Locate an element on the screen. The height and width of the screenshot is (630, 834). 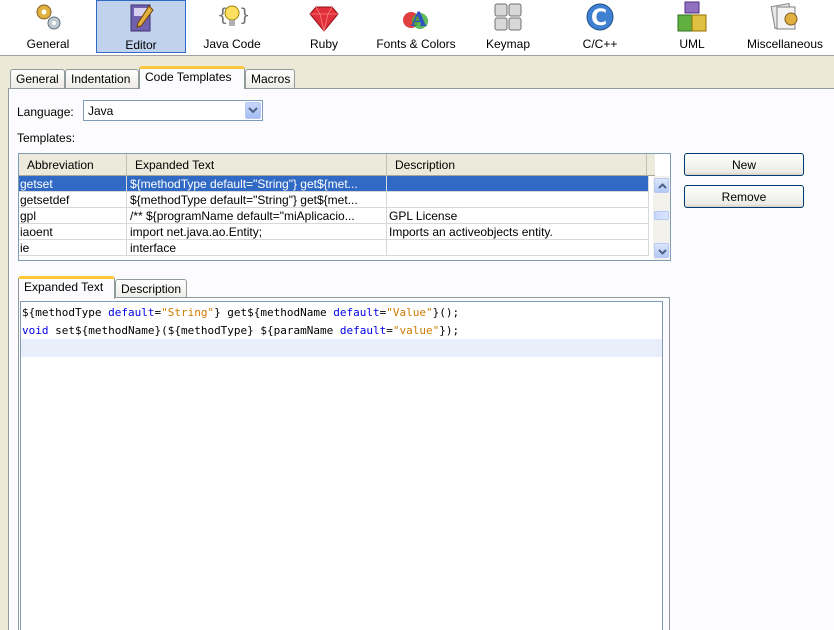
ruby-gem-icon is located at coordinates (324, 19).